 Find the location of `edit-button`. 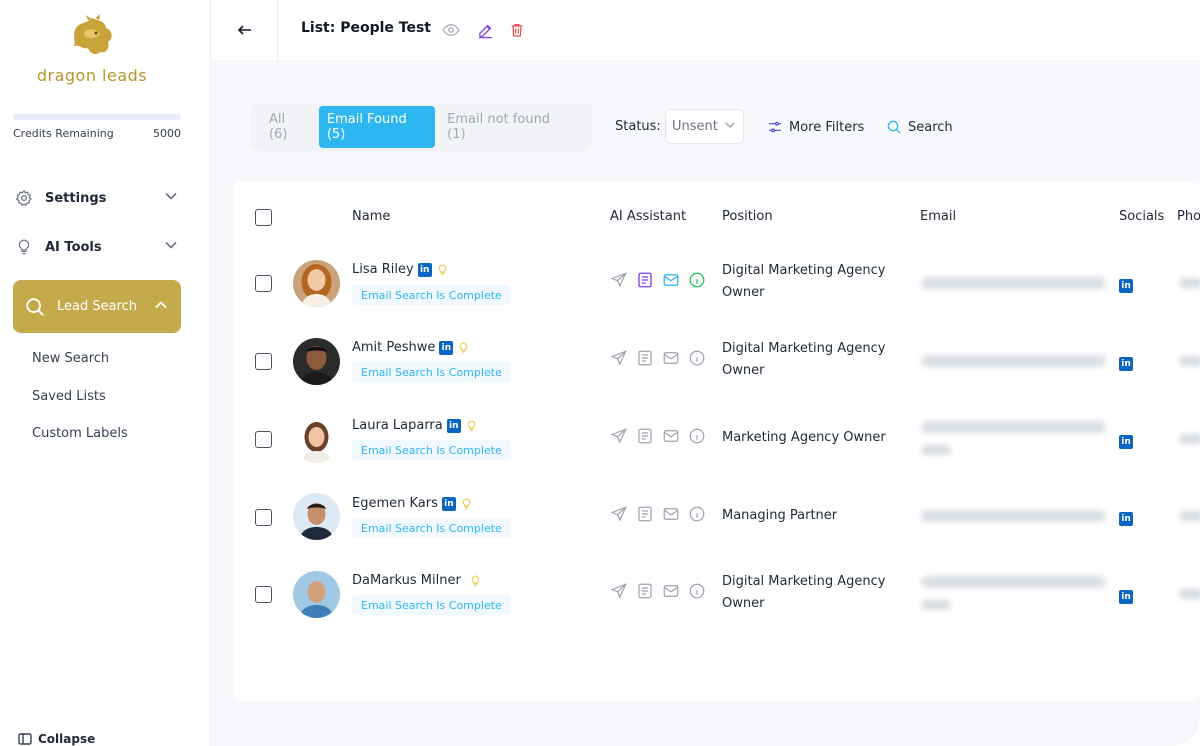

edit-button is located at coordinates (485, 30).